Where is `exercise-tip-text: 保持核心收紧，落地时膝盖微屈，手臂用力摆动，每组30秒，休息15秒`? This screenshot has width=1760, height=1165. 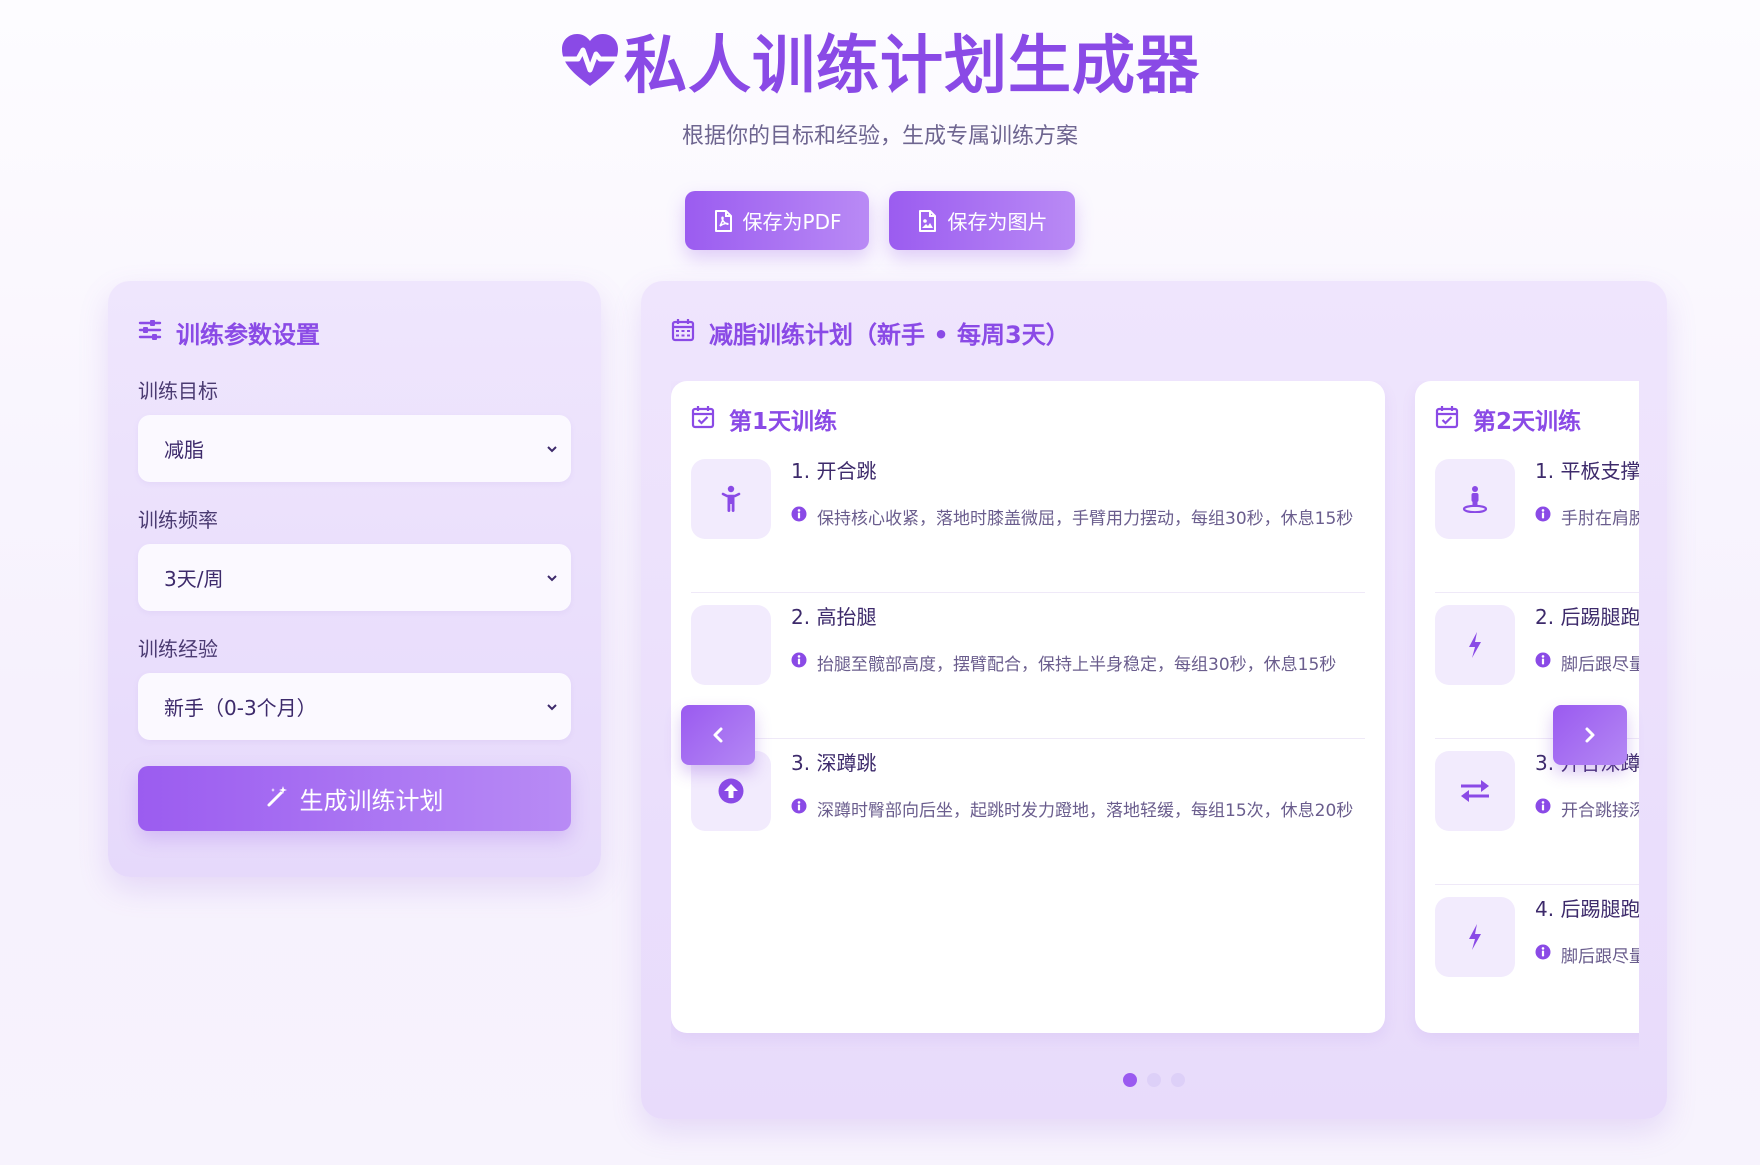 exercise-tip-text: 保持核心收紧，落地时膝盖微屈，手臂用力摆动，每组30秒，休息15秒 is located at coordinates (1085, 519).